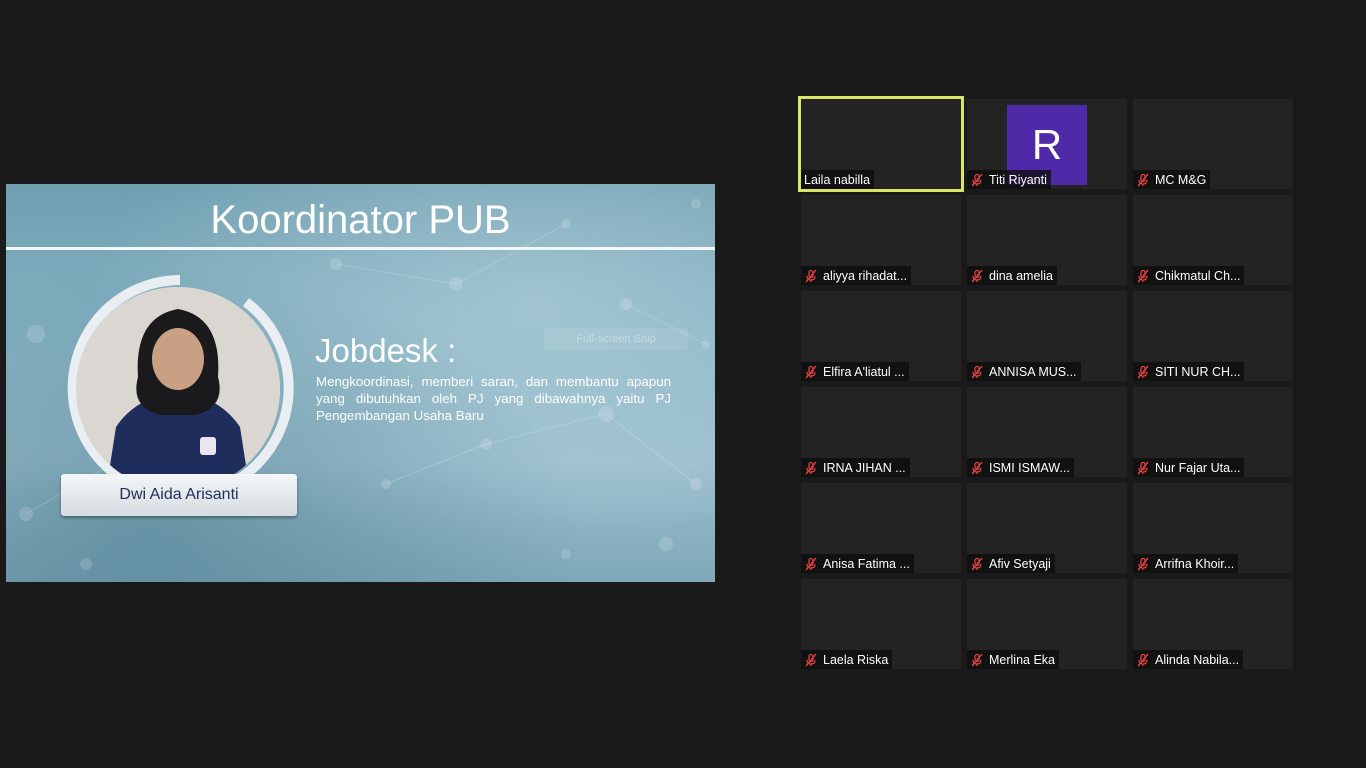  What do you see at coordinates (1047, 240) in the screenshot?
I see `participant-tile: dina amelia` at bounding box center [1047, 240].